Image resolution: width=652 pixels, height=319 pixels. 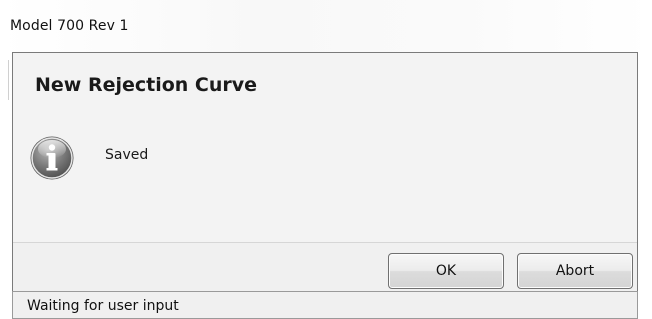 What do you see at coordinates (8, 80) in the screenshot?
I see `window-edge` at bounding box center [8, 80].